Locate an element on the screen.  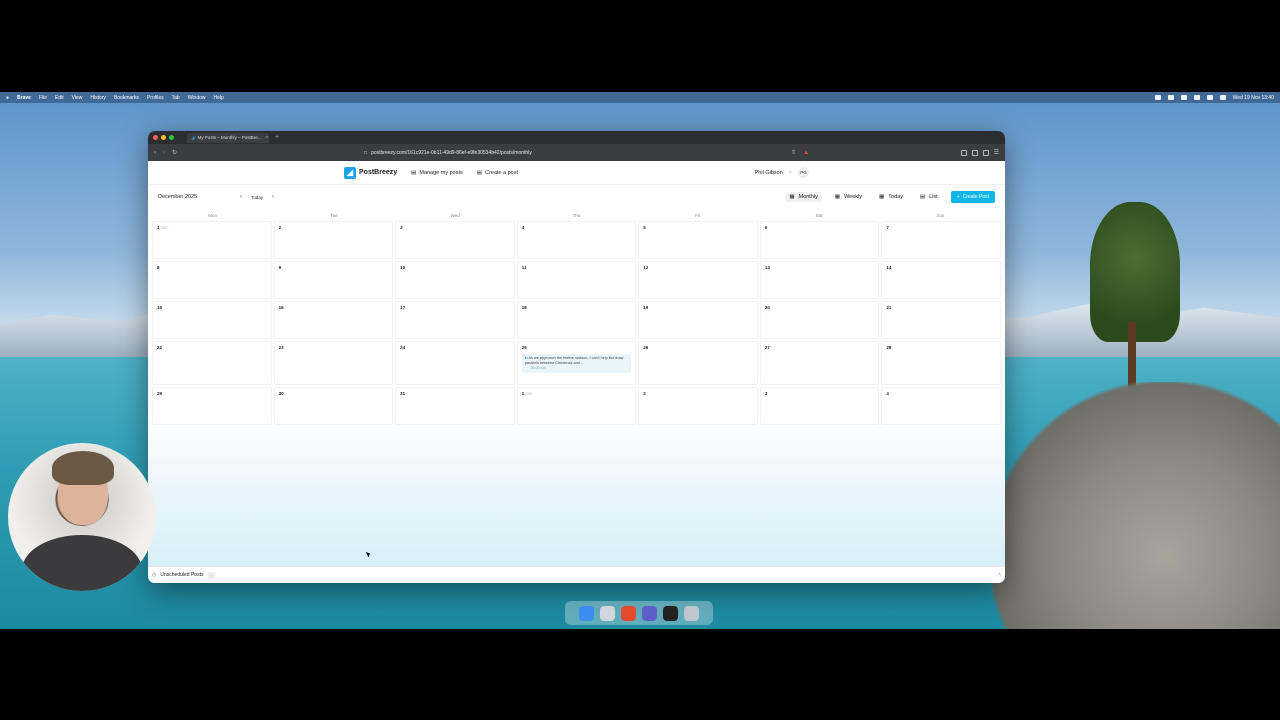
calendar-day-cell: 10 is located at coordinates (455, 280).